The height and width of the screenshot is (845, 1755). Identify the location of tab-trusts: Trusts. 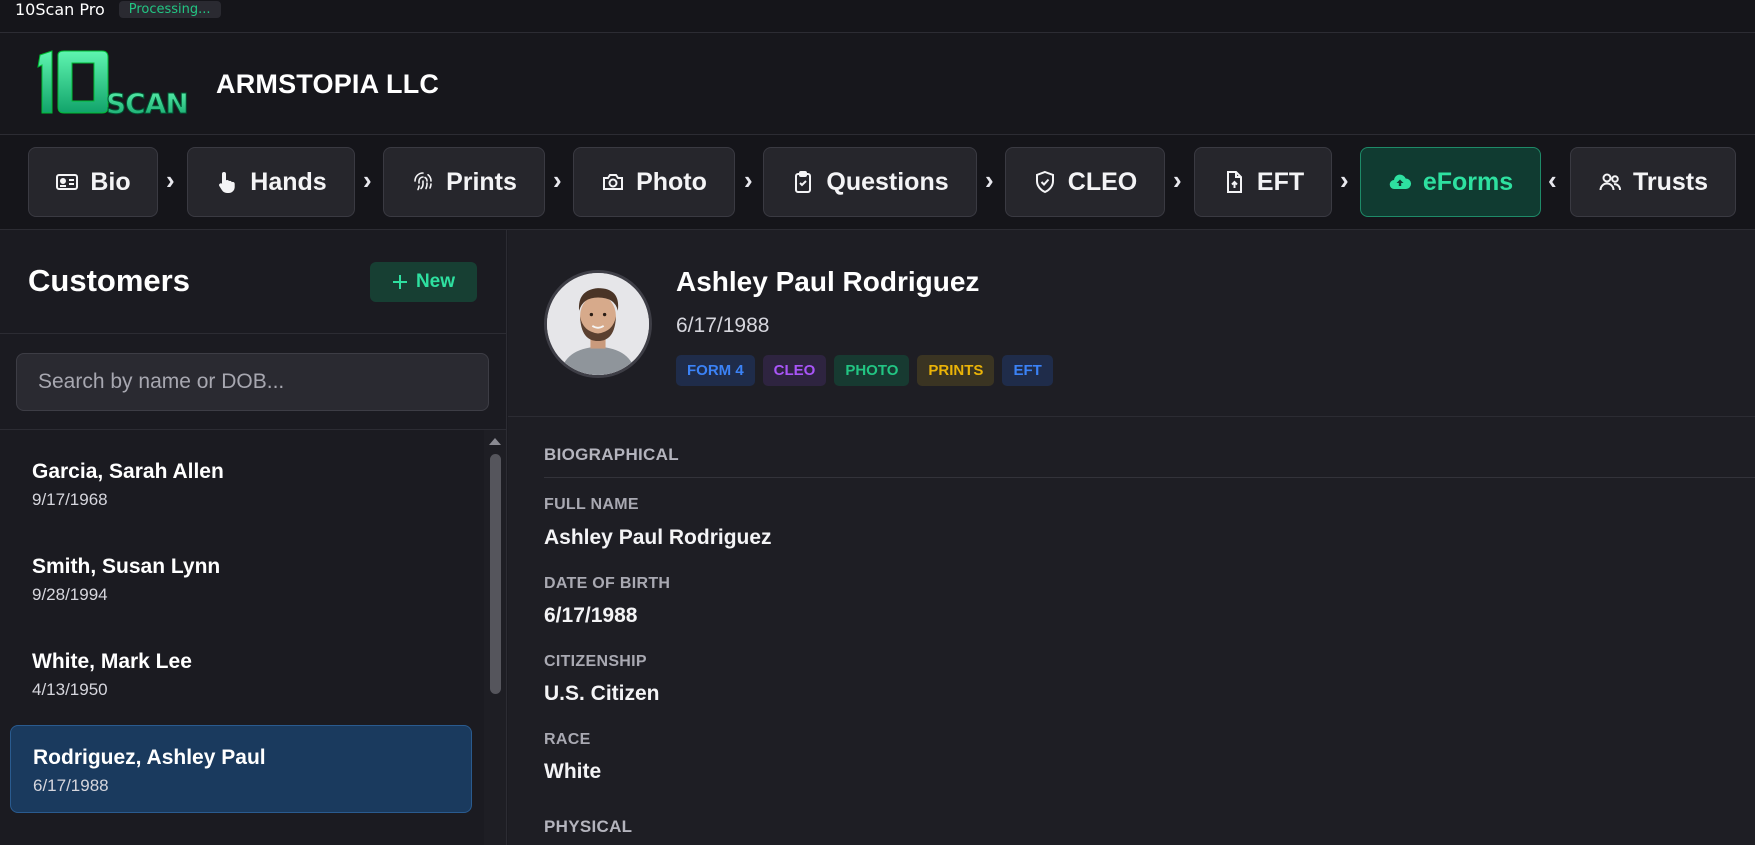
(1653, 182).